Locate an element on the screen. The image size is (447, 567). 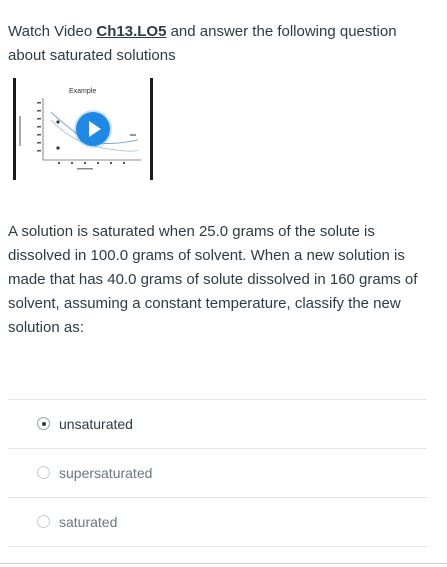
answer-option-unsaturated: unsaturated is located at coordinates (217, 423).